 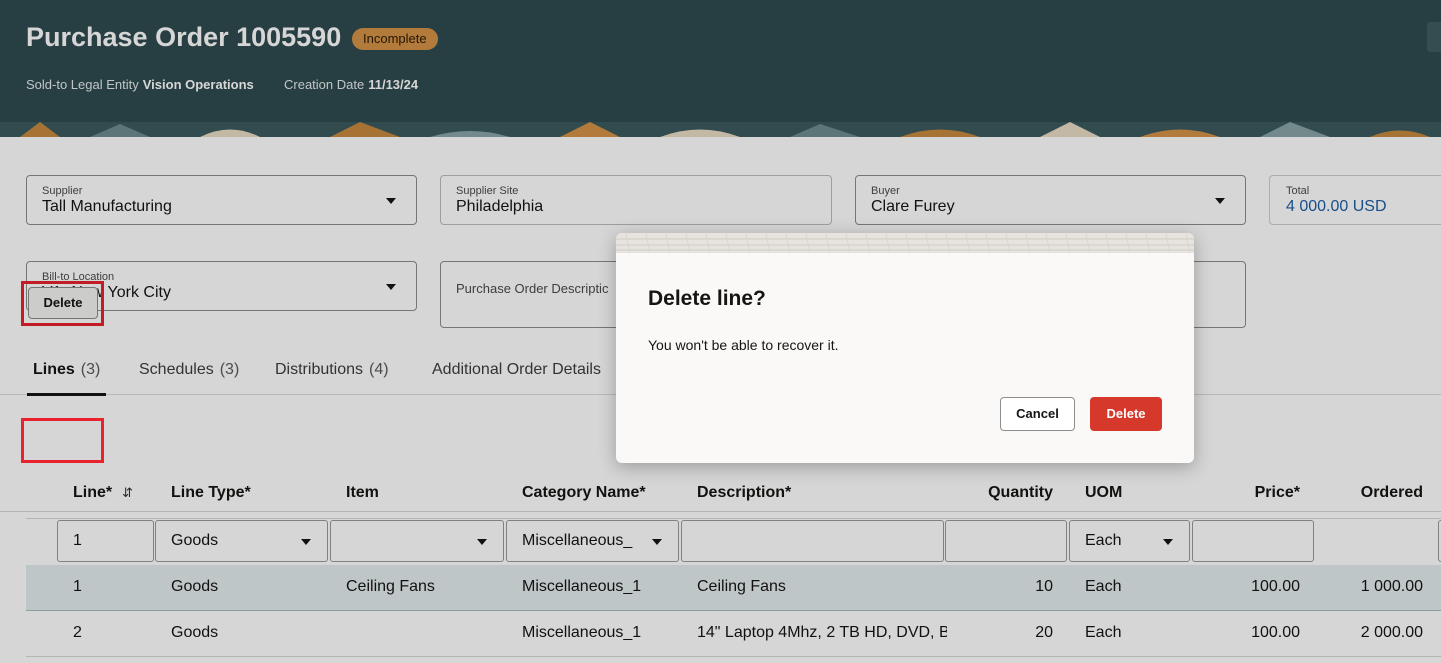 What do you see at coordinates (1126, 414) in the screenshot?
I see `confirm-delete-button: Delete` at bounding box center [1126, 414].